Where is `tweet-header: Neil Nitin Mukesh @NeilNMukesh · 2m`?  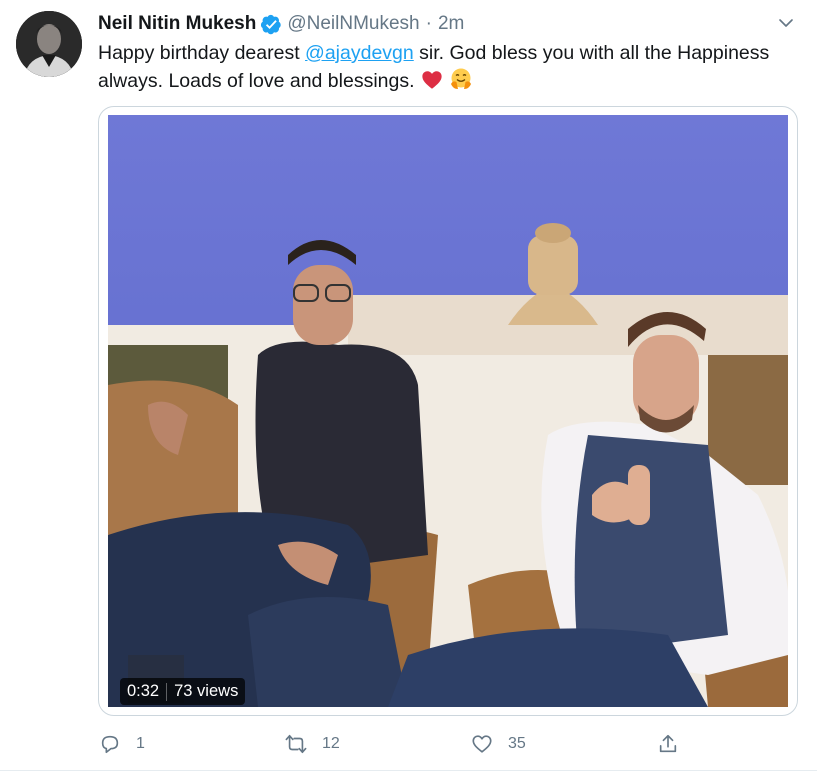
tweet-header: Neil Nitin Mukesh @NeilNMukesh · 2m is located at coordinates (281, 24).